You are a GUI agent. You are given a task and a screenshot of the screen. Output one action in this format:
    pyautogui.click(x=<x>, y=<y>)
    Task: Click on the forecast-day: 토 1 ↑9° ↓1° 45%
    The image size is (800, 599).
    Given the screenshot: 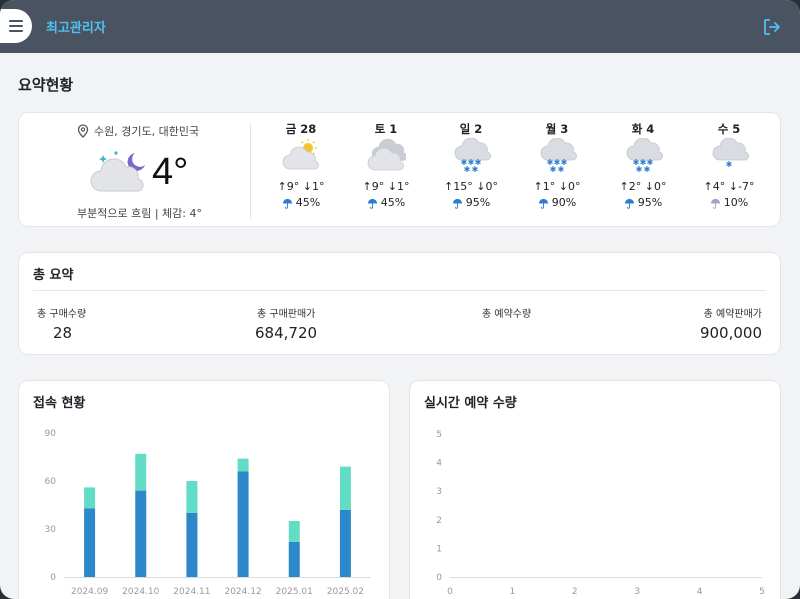 What is the action you would take?
    pyautogui.click(x=386, y=166)
    